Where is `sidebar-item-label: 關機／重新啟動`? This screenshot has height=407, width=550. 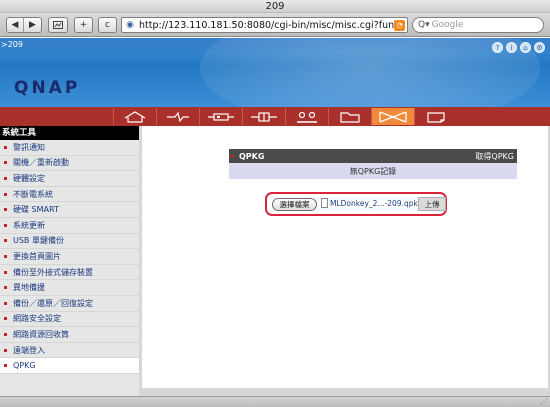
sidebar-item-label: 關機／重新啟動 is located at coordinates (41, 163).